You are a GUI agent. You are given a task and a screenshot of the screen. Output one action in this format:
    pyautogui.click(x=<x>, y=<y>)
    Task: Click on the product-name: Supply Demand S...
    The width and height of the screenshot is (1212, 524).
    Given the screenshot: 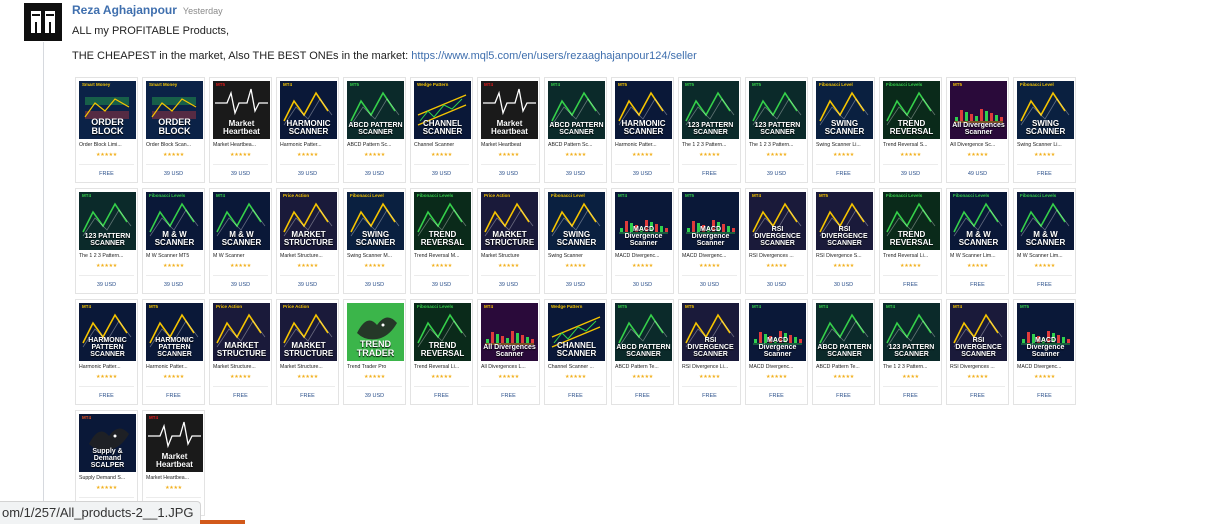 What is the action you would take?
    pyautogui.click(x=108, y=478)
    